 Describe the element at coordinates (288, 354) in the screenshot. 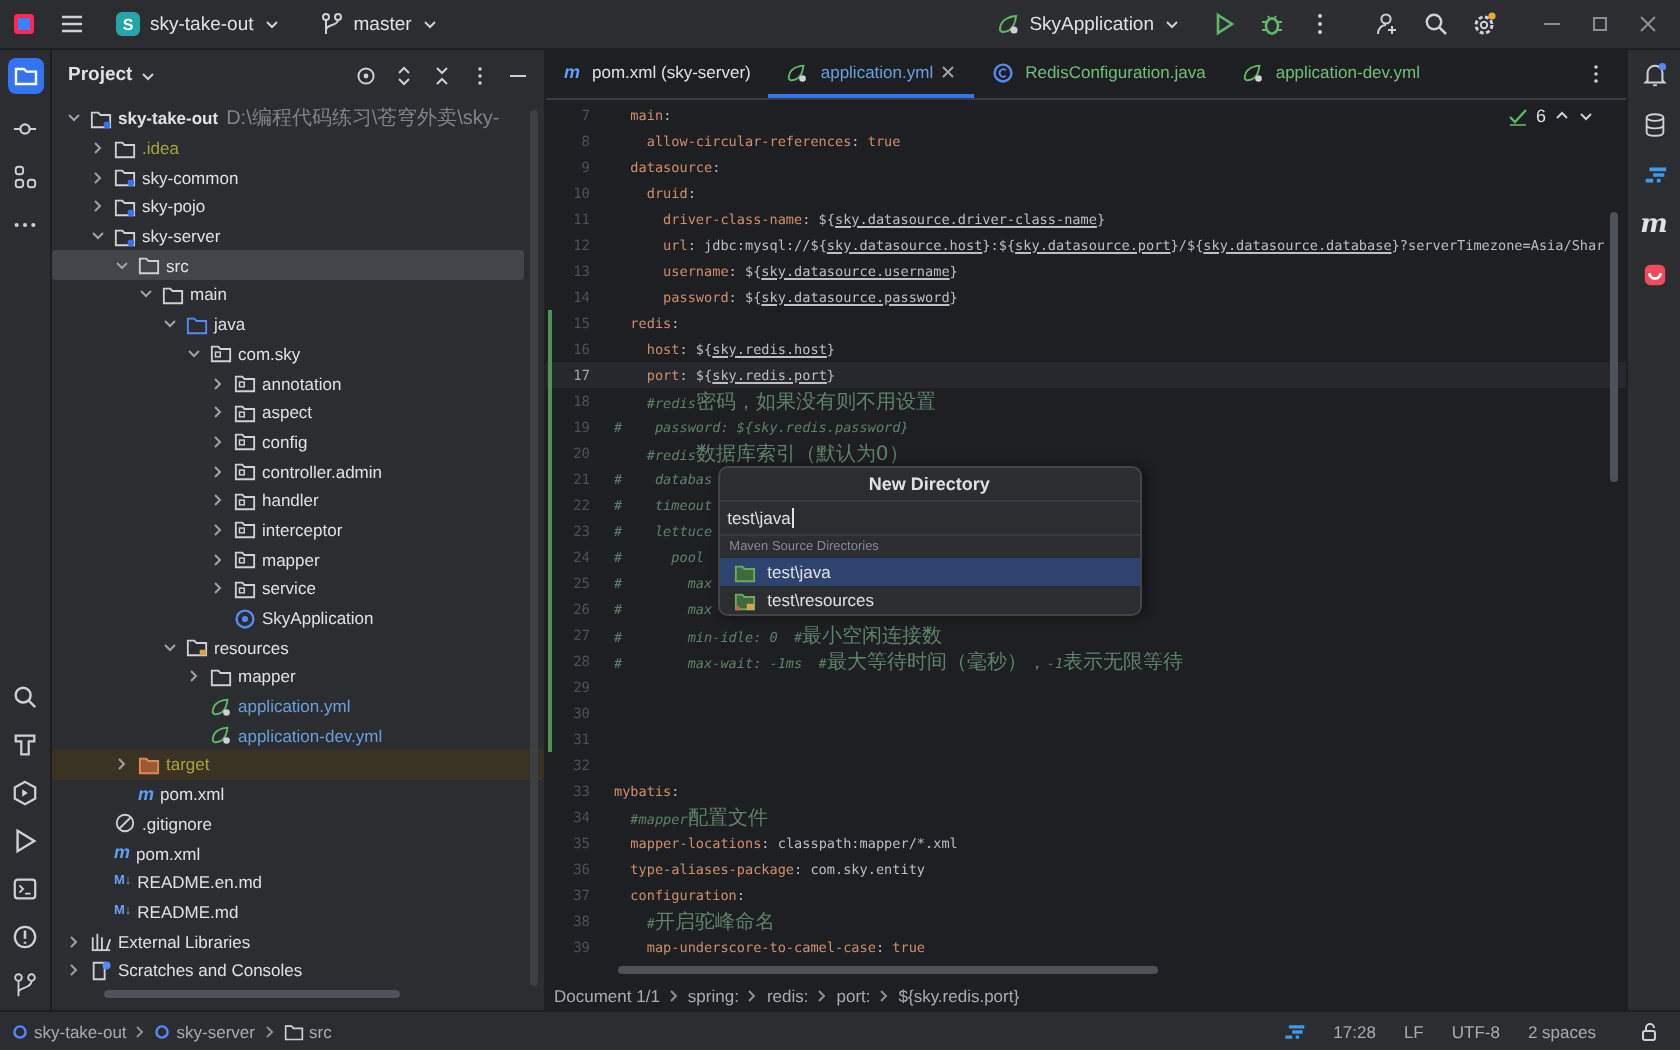

I see `tree-row: com.sky` at that location.